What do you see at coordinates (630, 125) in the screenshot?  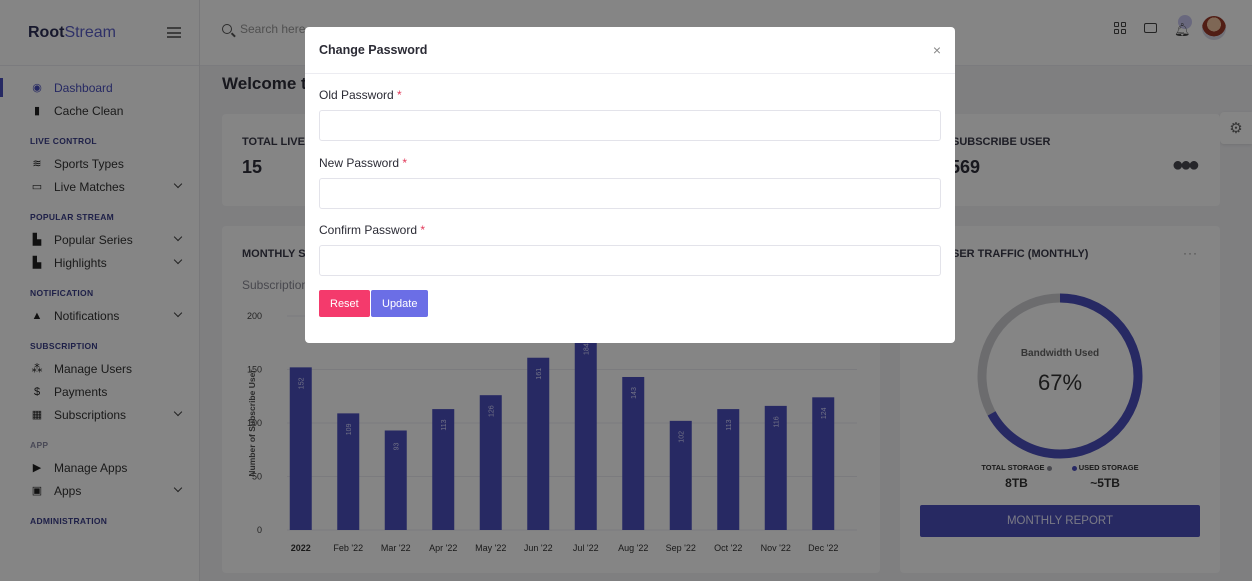 I see `old-password-input` at bounding box center [630, 125].